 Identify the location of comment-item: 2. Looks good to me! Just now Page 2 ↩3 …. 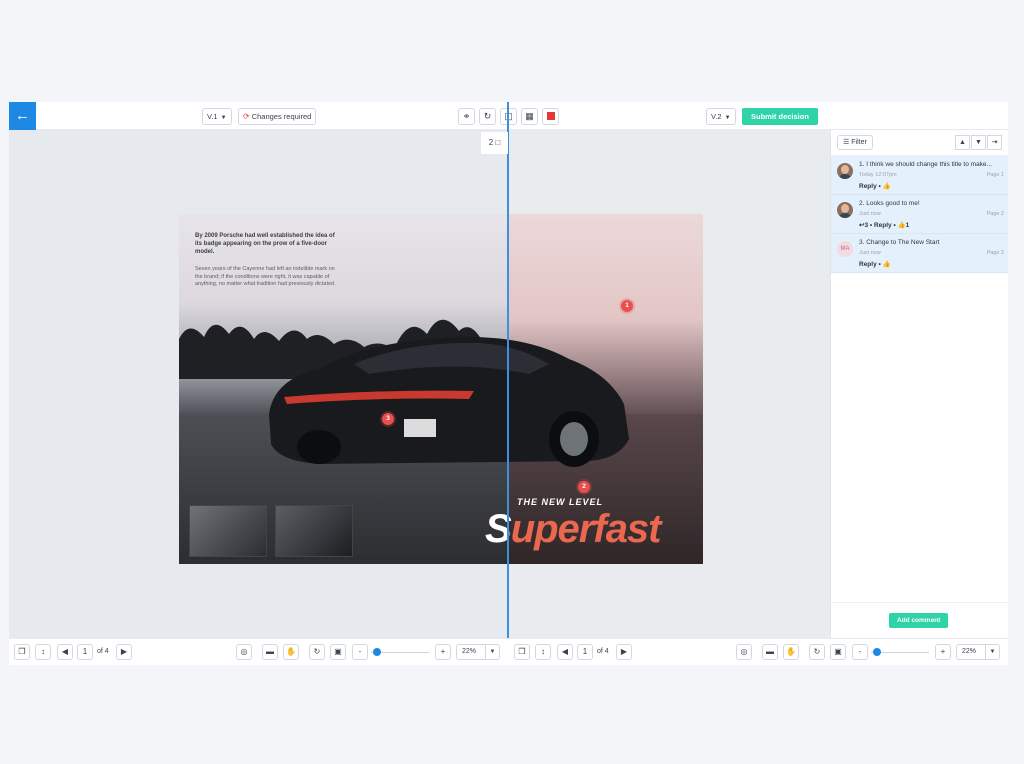
(919, 214).